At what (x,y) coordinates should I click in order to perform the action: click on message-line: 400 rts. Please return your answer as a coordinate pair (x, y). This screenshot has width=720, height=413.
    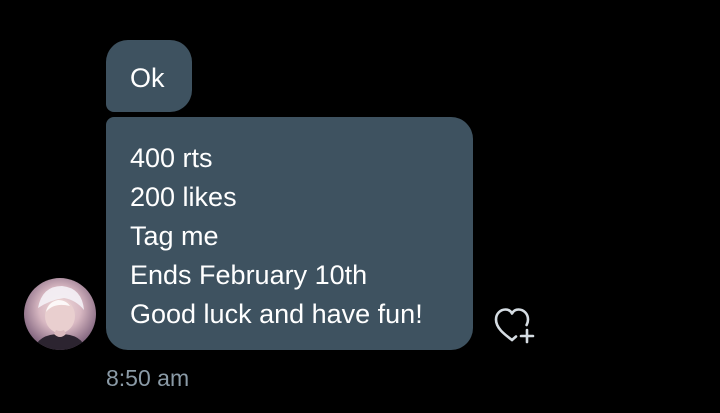
    Looking at the image, I should click on (171, 158).